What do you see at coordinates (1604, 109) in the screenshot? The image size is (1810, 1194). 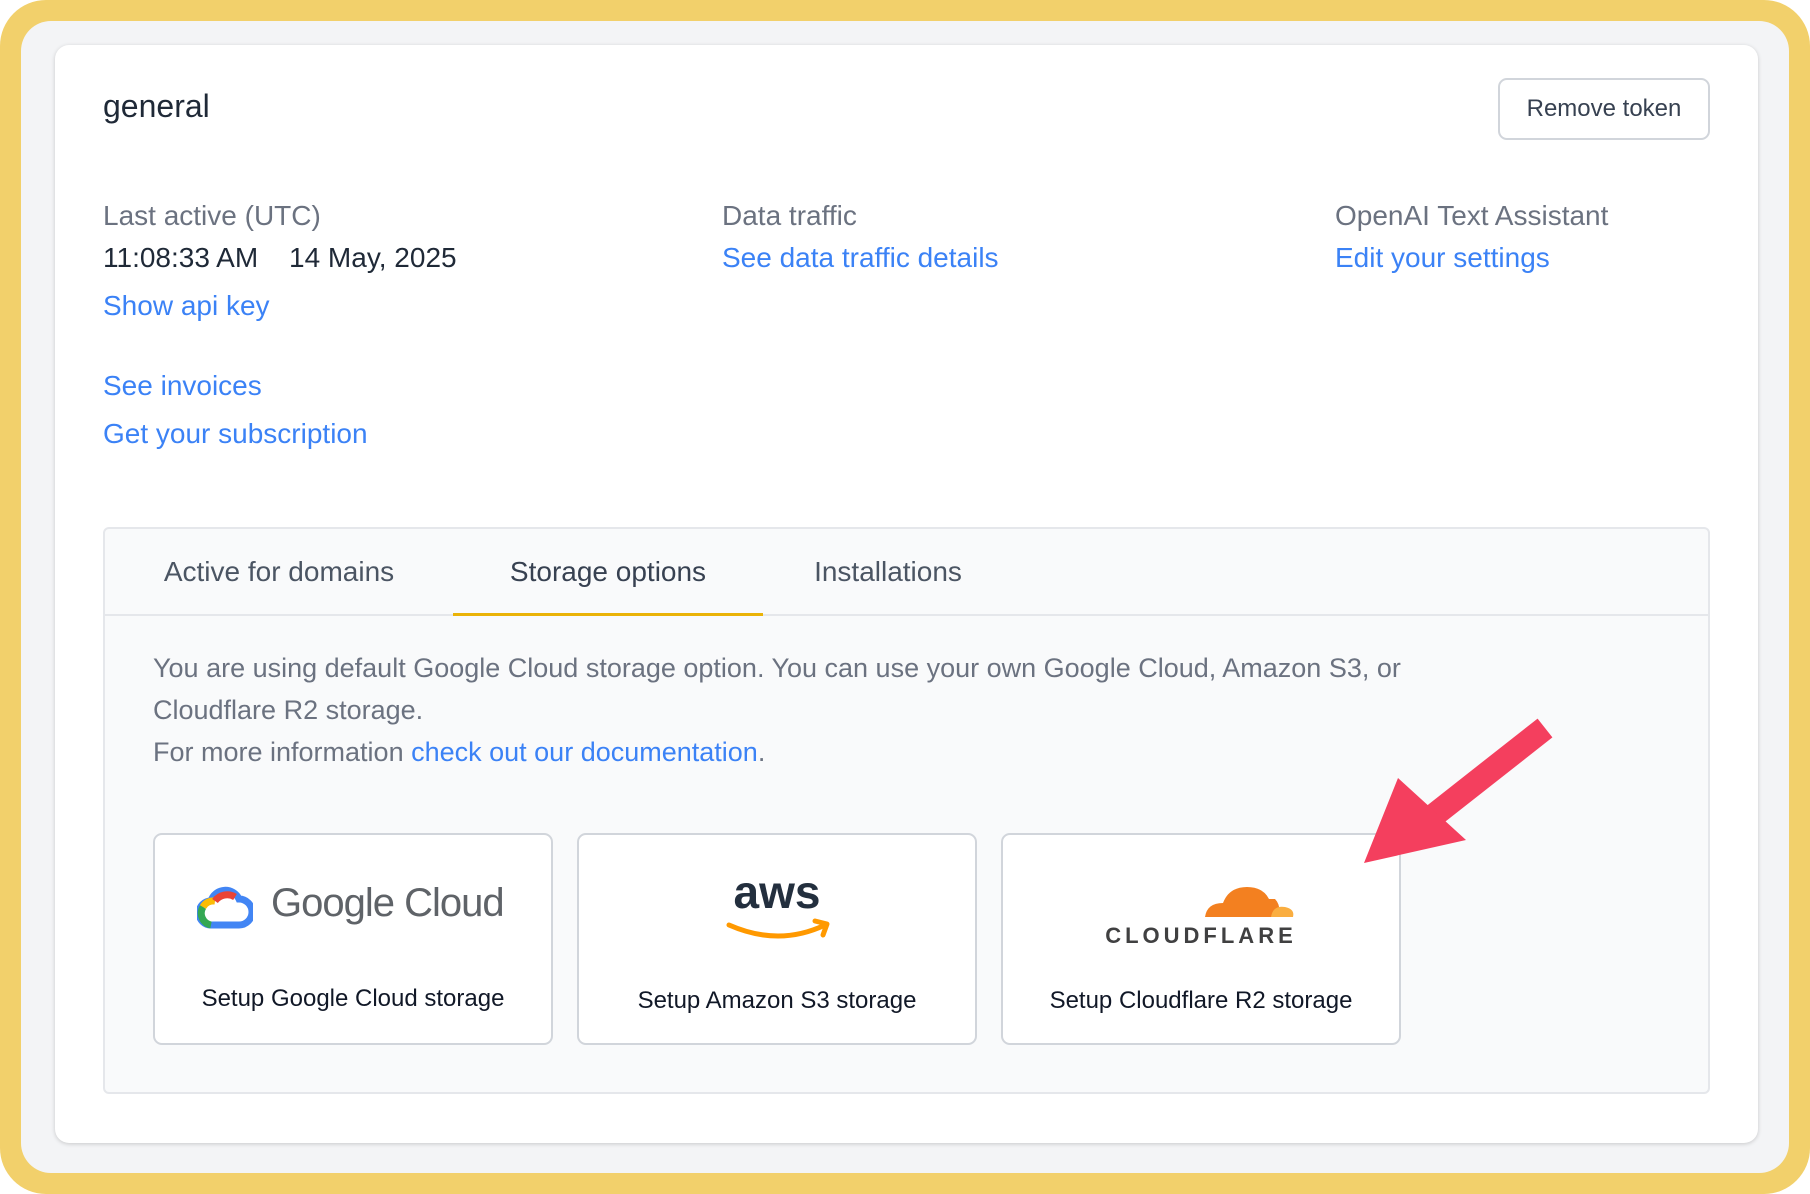 I see `remove-token-button: Remove token` at bounding box center [1604, 109].